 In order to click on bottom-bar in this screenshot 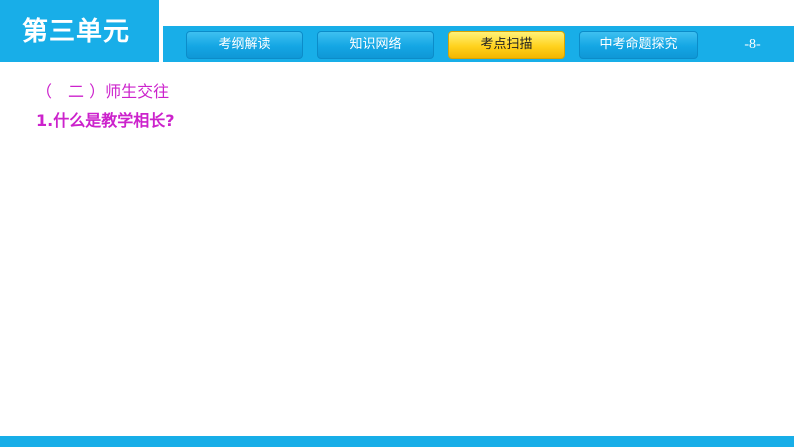, I will do `click(397, 441)`.